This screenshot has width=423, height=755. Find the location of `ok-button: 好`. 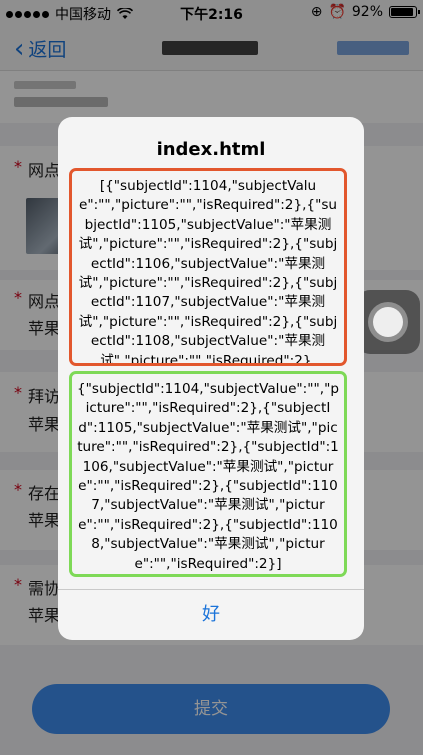

ok-button: 好 is located at coordinates (211, 615).